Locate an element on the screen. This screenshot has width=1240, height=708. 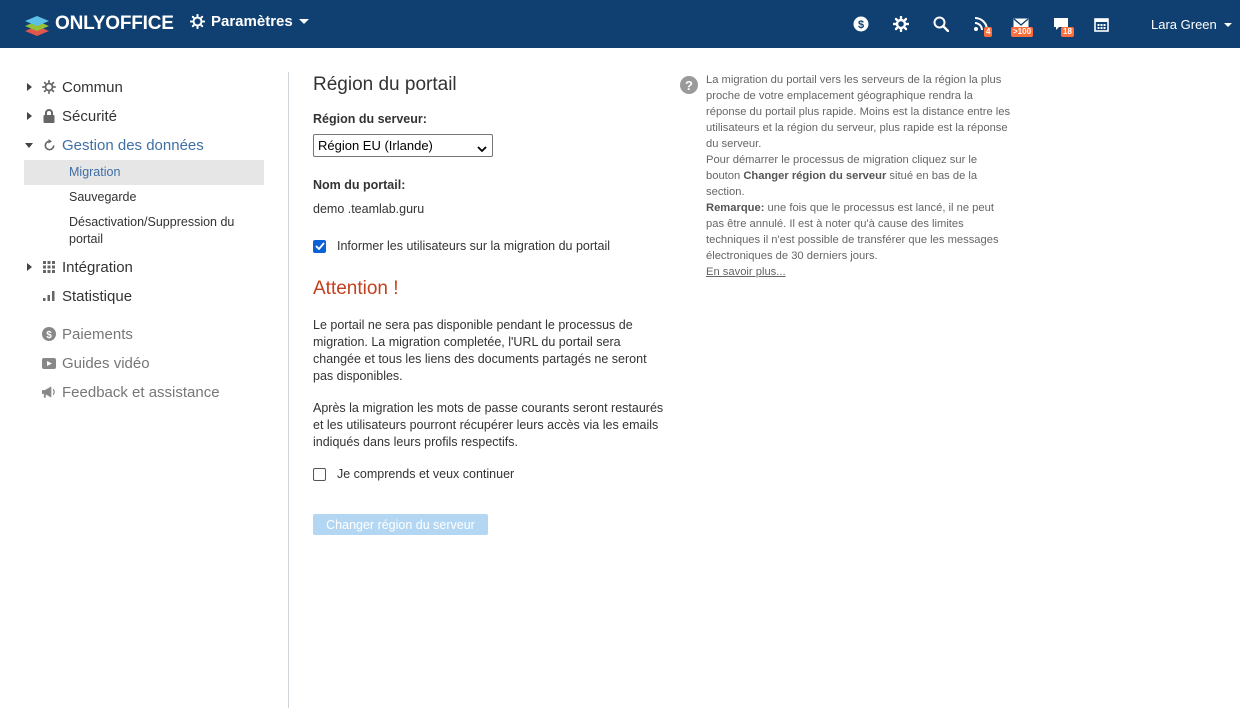
server-region-label: Région du serveur: is located at coordinates (370, 119).